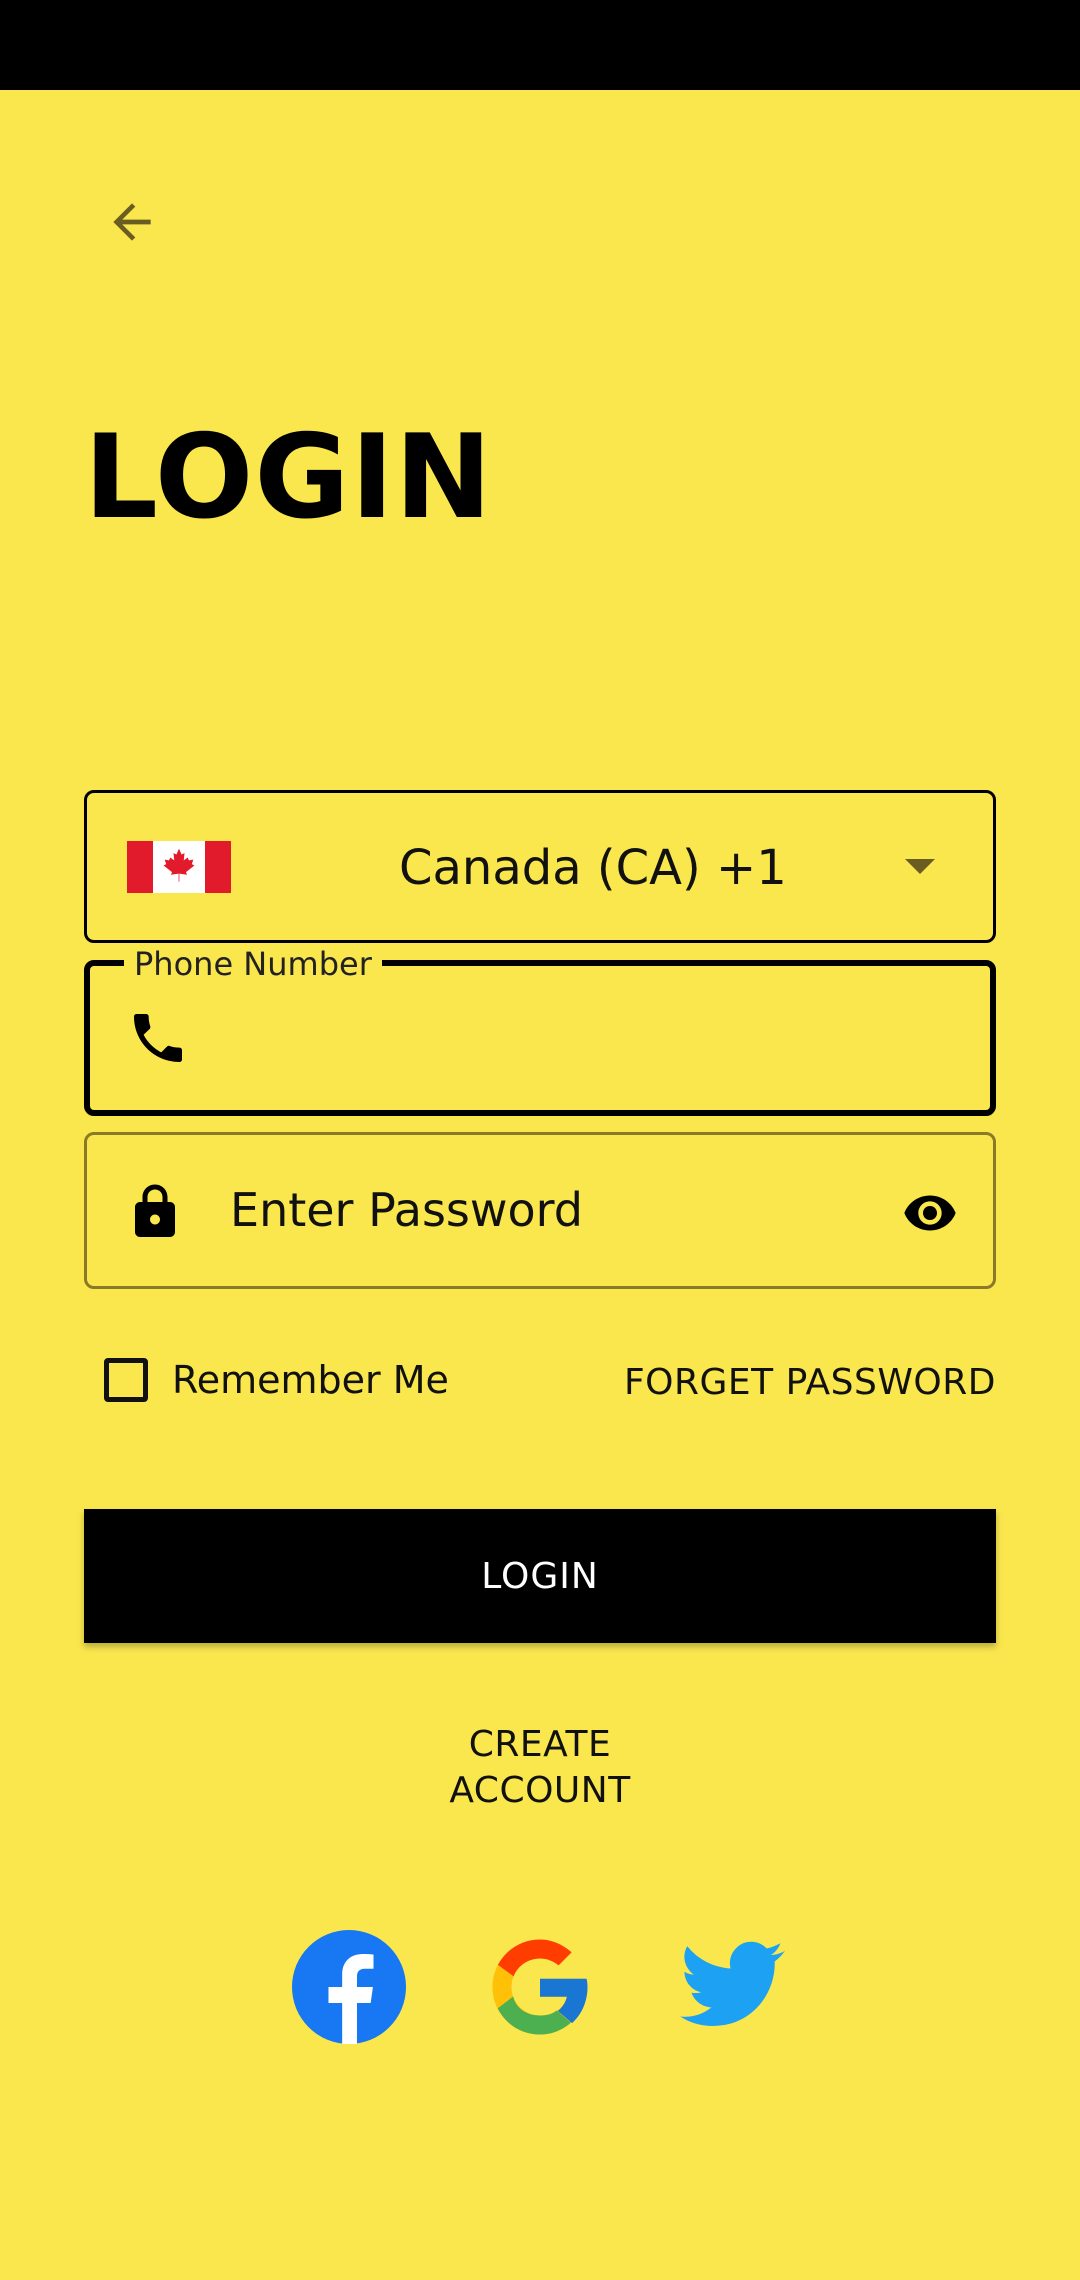 This screenshot has width=1080, height=2280. What do you see at coordinates (540, 1790) in the screenshot?
I see `create-account-line2: ACCOUNT` at bounding box center [540, 1790].